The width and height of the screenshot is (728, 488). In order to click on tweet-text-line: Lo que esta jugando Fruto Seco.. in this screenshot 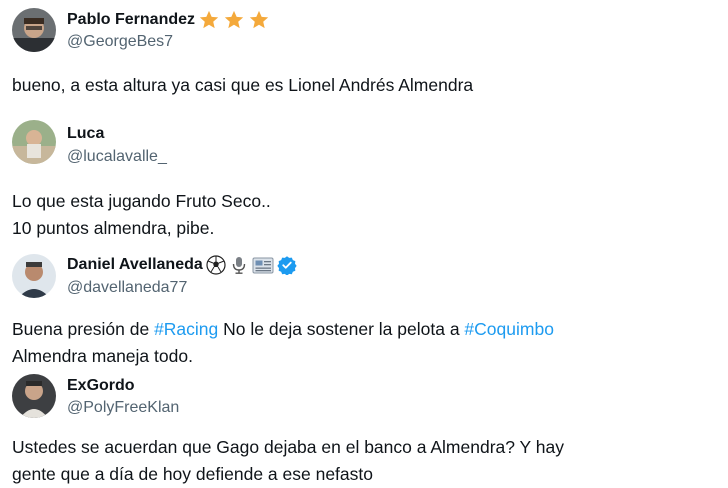, I will do `click(141, 201)`.